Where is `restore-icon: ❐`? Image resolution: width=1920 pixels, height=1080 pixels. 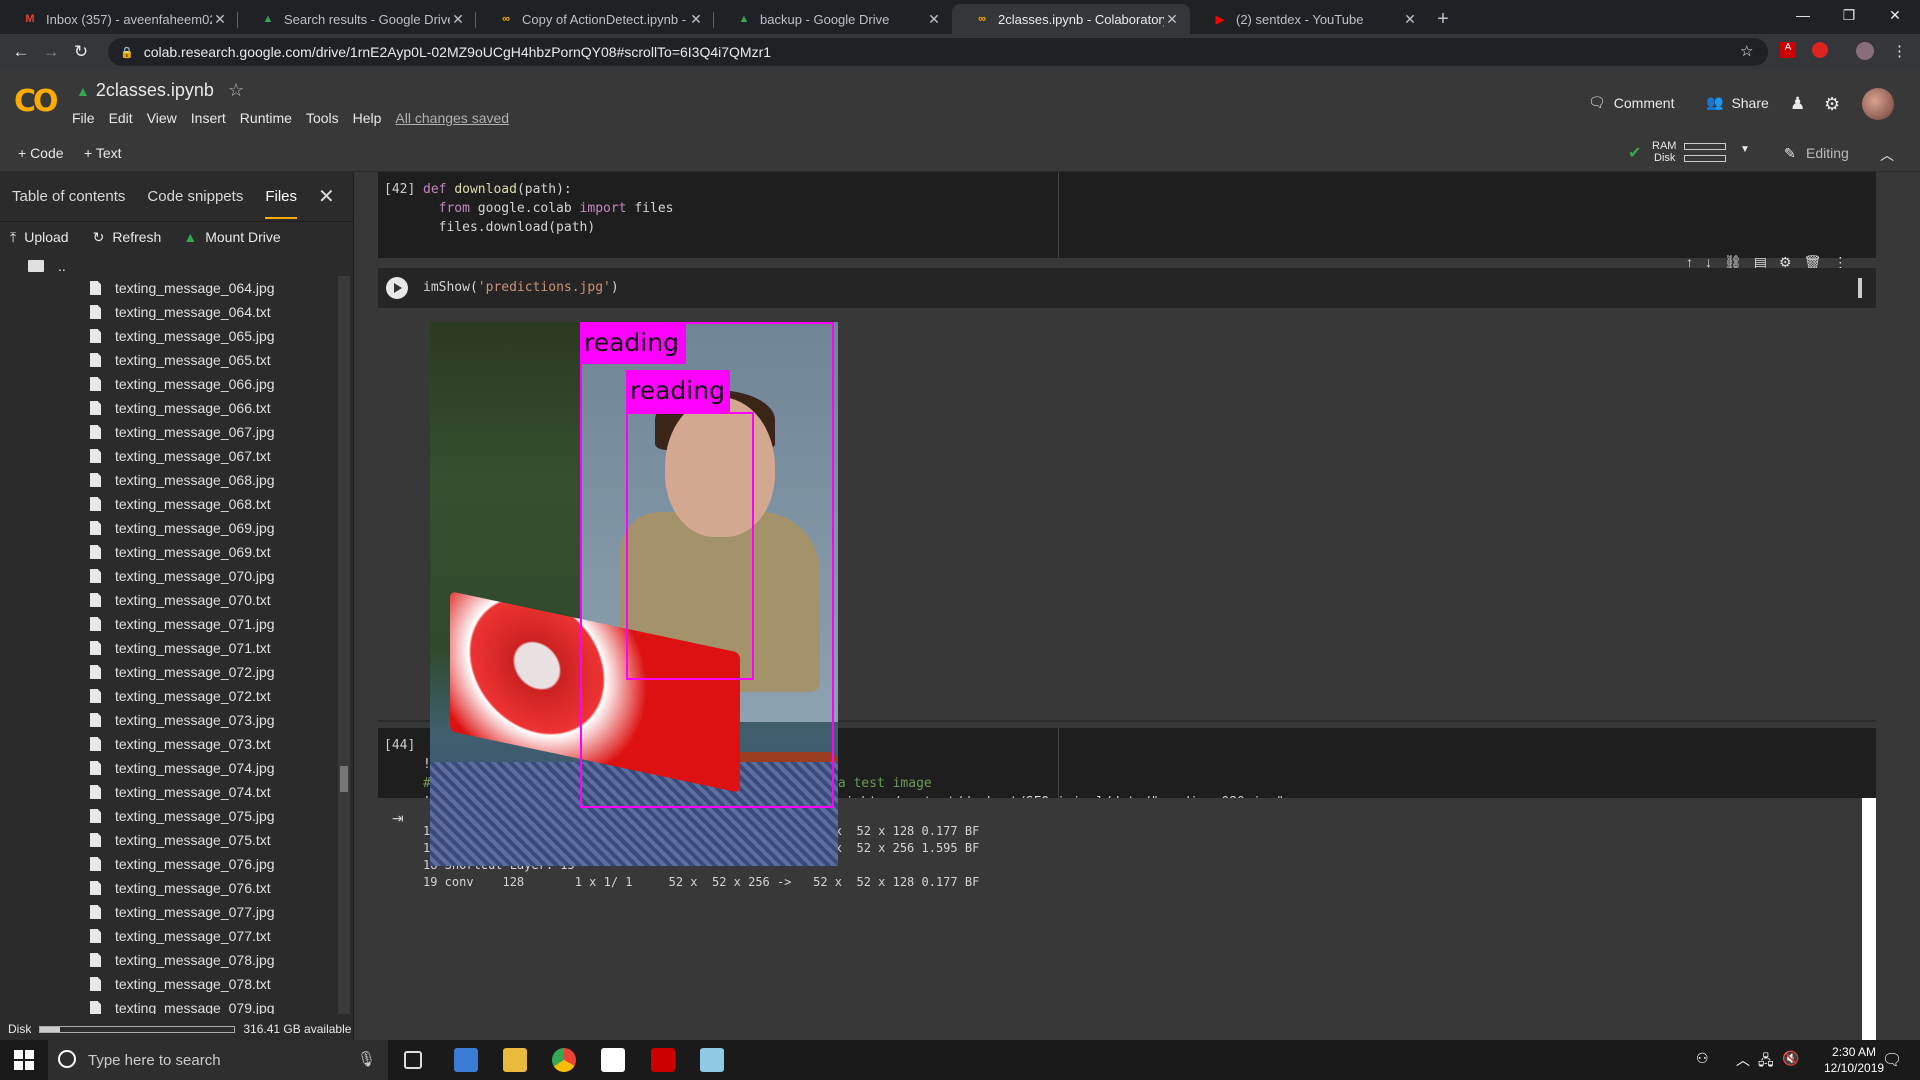
restore-icon: ❐ is located at coordinates (1849, 15).